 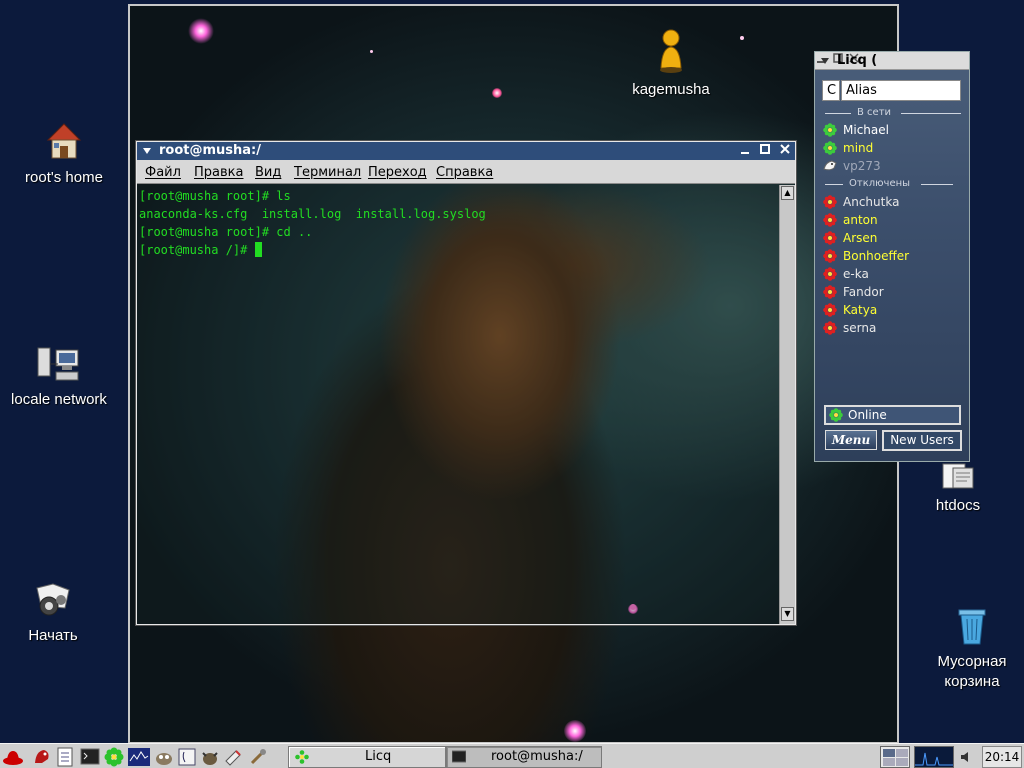 I want to click on group-header-offline: Отключены, so click(x=888, y=185).